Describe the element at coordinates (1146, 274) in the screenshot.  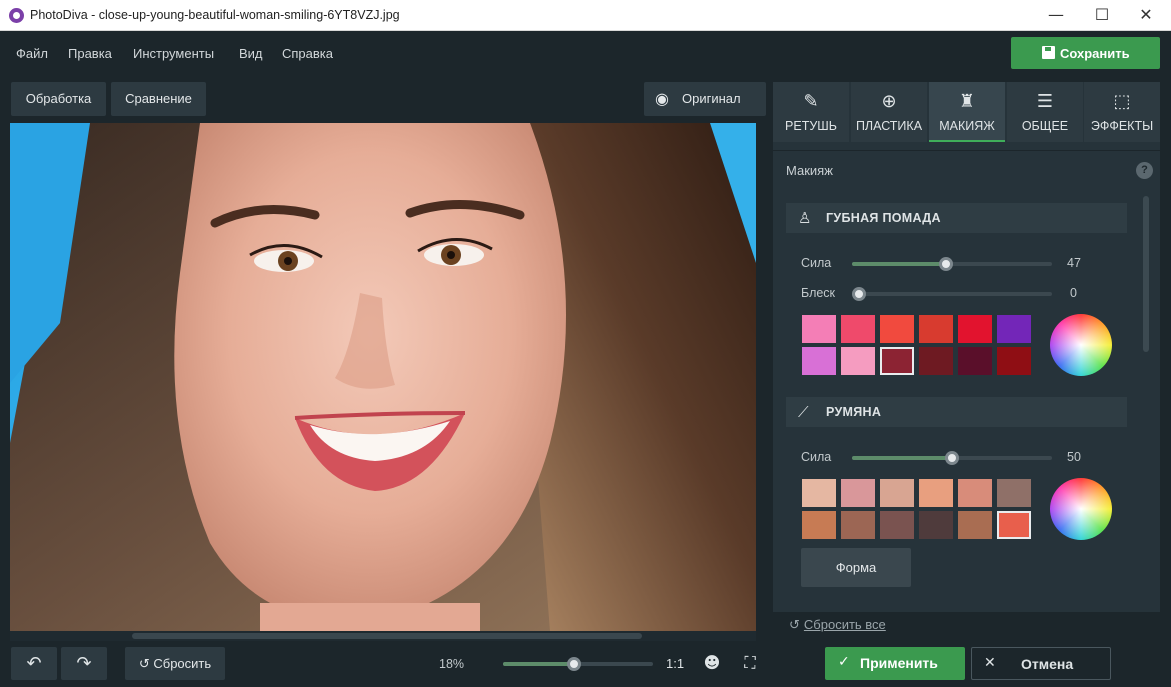
I see `panel-scrollbar-thumb` at that location.